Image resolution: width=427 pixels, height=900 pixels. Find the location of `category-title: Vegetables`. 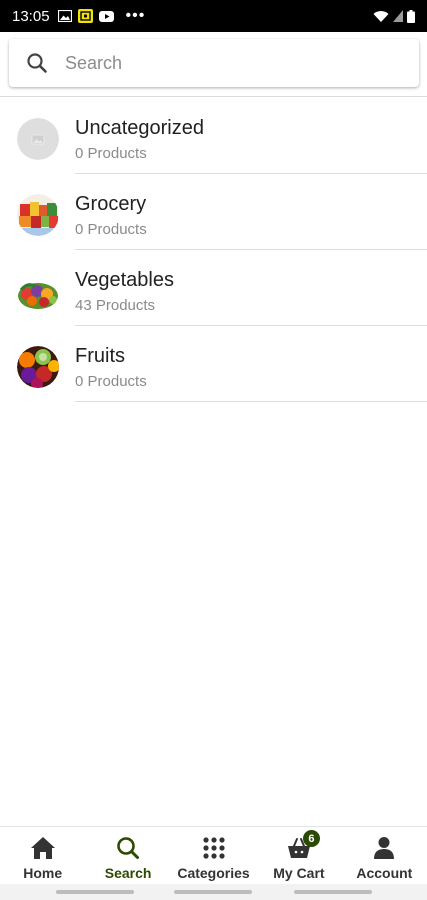

category-title: Vegetables is located at coordinates (124, 280).